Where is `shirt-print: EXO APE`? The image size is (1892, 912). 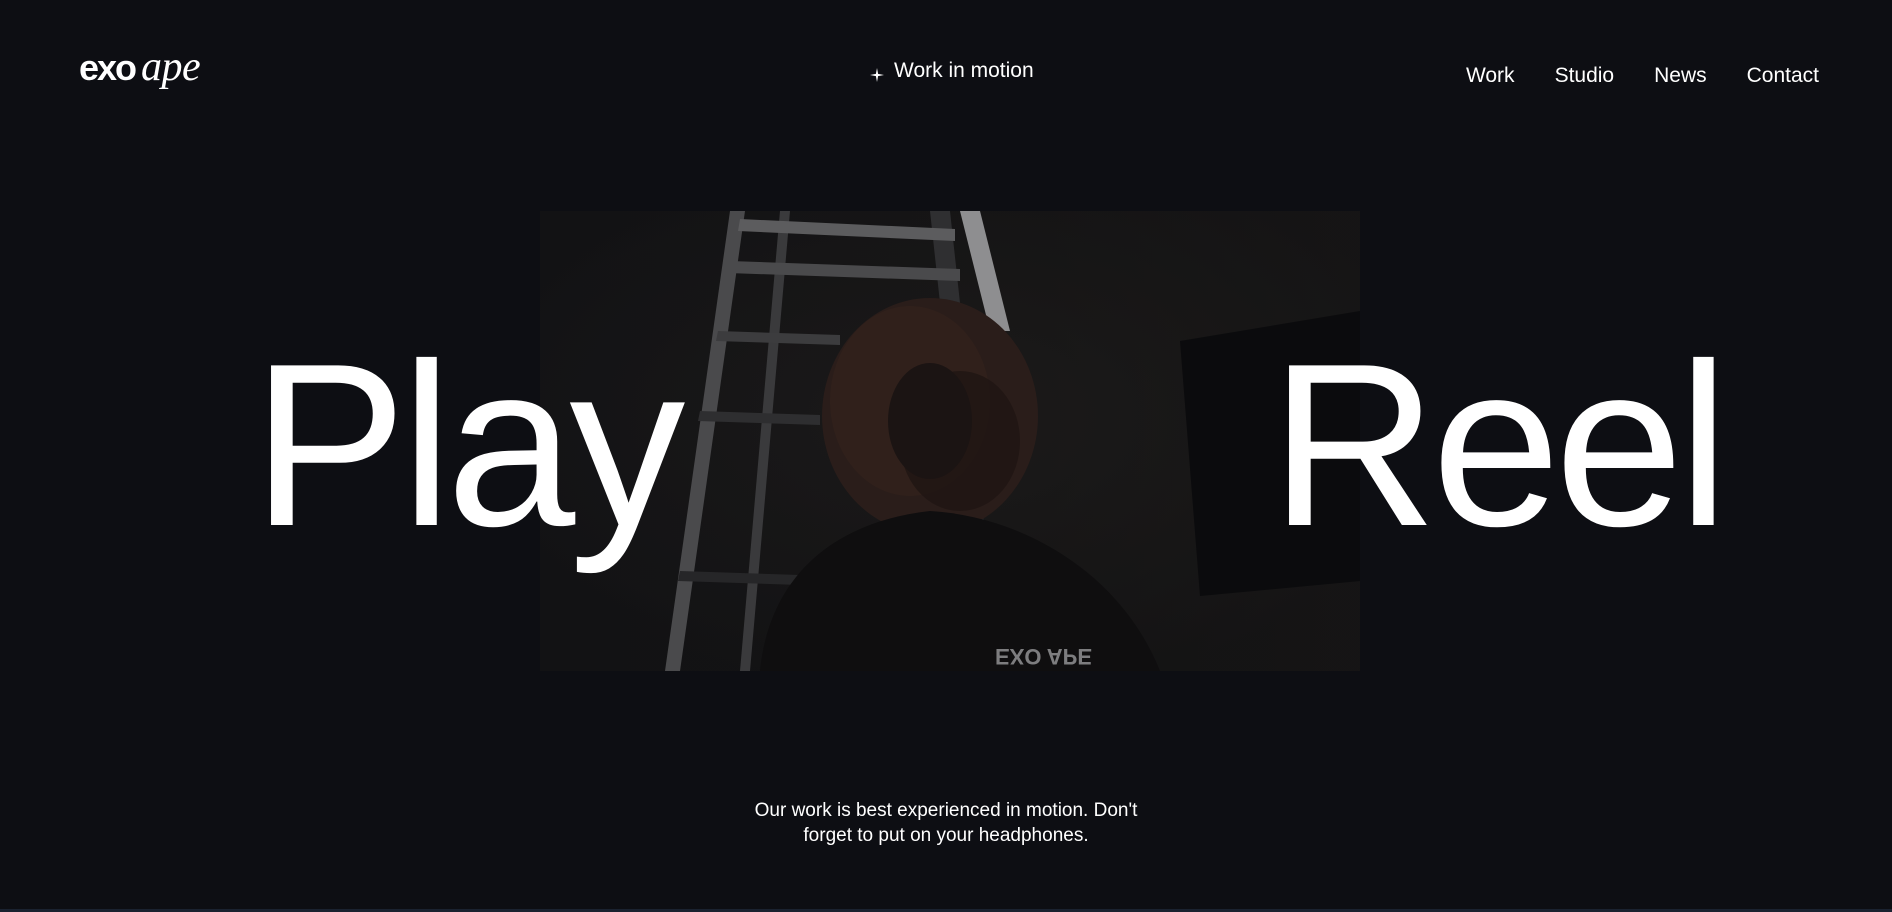
shirt-print: EXO APE is located at coordinates (1043, 656).